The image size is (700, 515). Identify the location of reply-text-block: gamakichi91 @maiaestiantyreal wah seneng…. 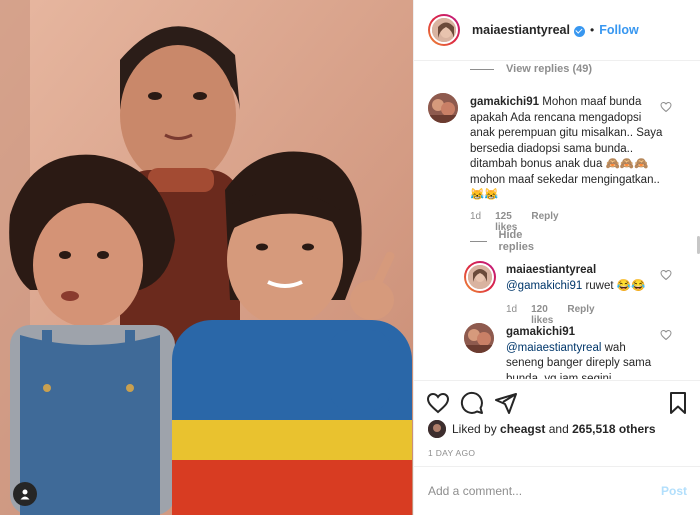
(581, 352).